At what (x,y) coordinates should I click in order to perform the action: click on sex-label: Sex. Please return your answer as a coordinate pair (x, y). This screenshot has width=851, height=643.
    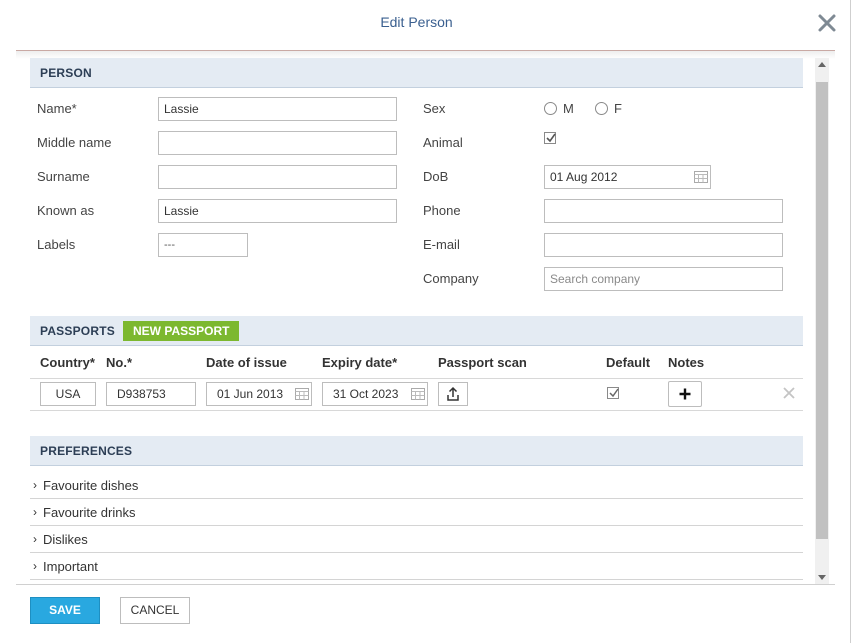
    Looking at the image, I should click on (434, 108).